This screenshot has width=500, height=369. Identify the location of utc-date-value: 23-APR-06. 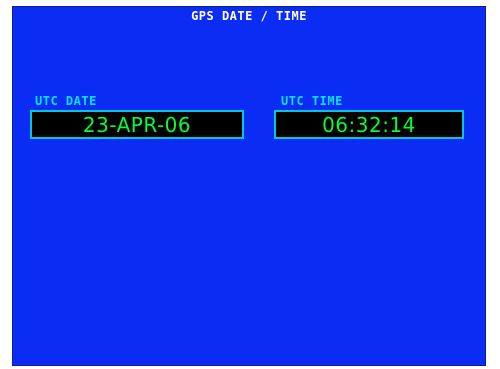
(137, 124).